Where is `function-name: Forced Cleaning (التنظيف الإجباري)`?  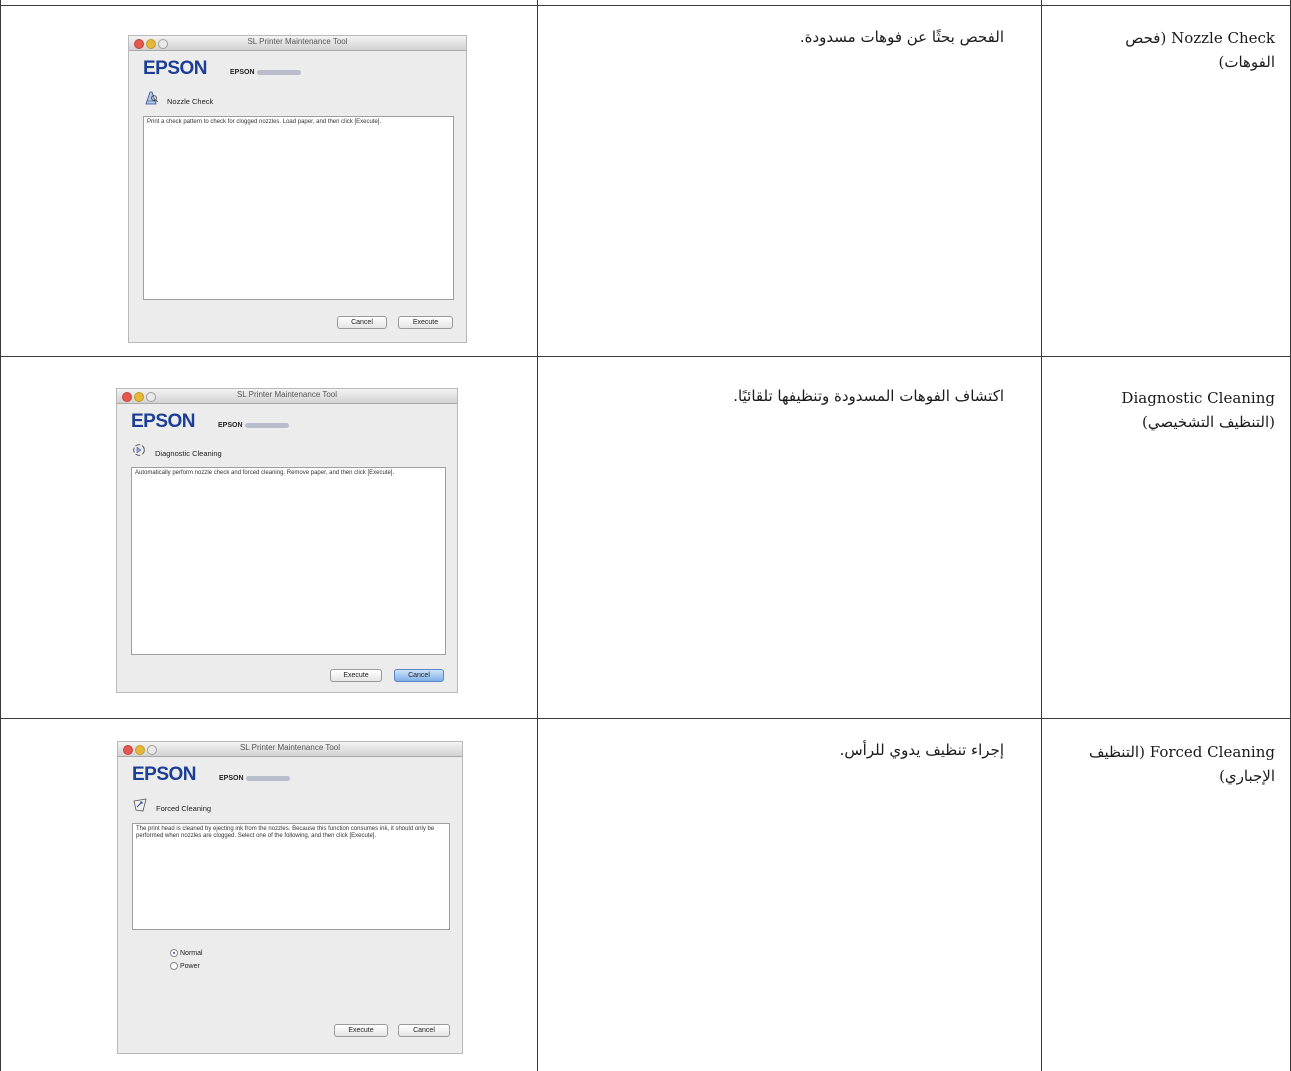
function-name: Forced Cleaning (التنظيف الإجباري) is located at coordinates (1181, 764).